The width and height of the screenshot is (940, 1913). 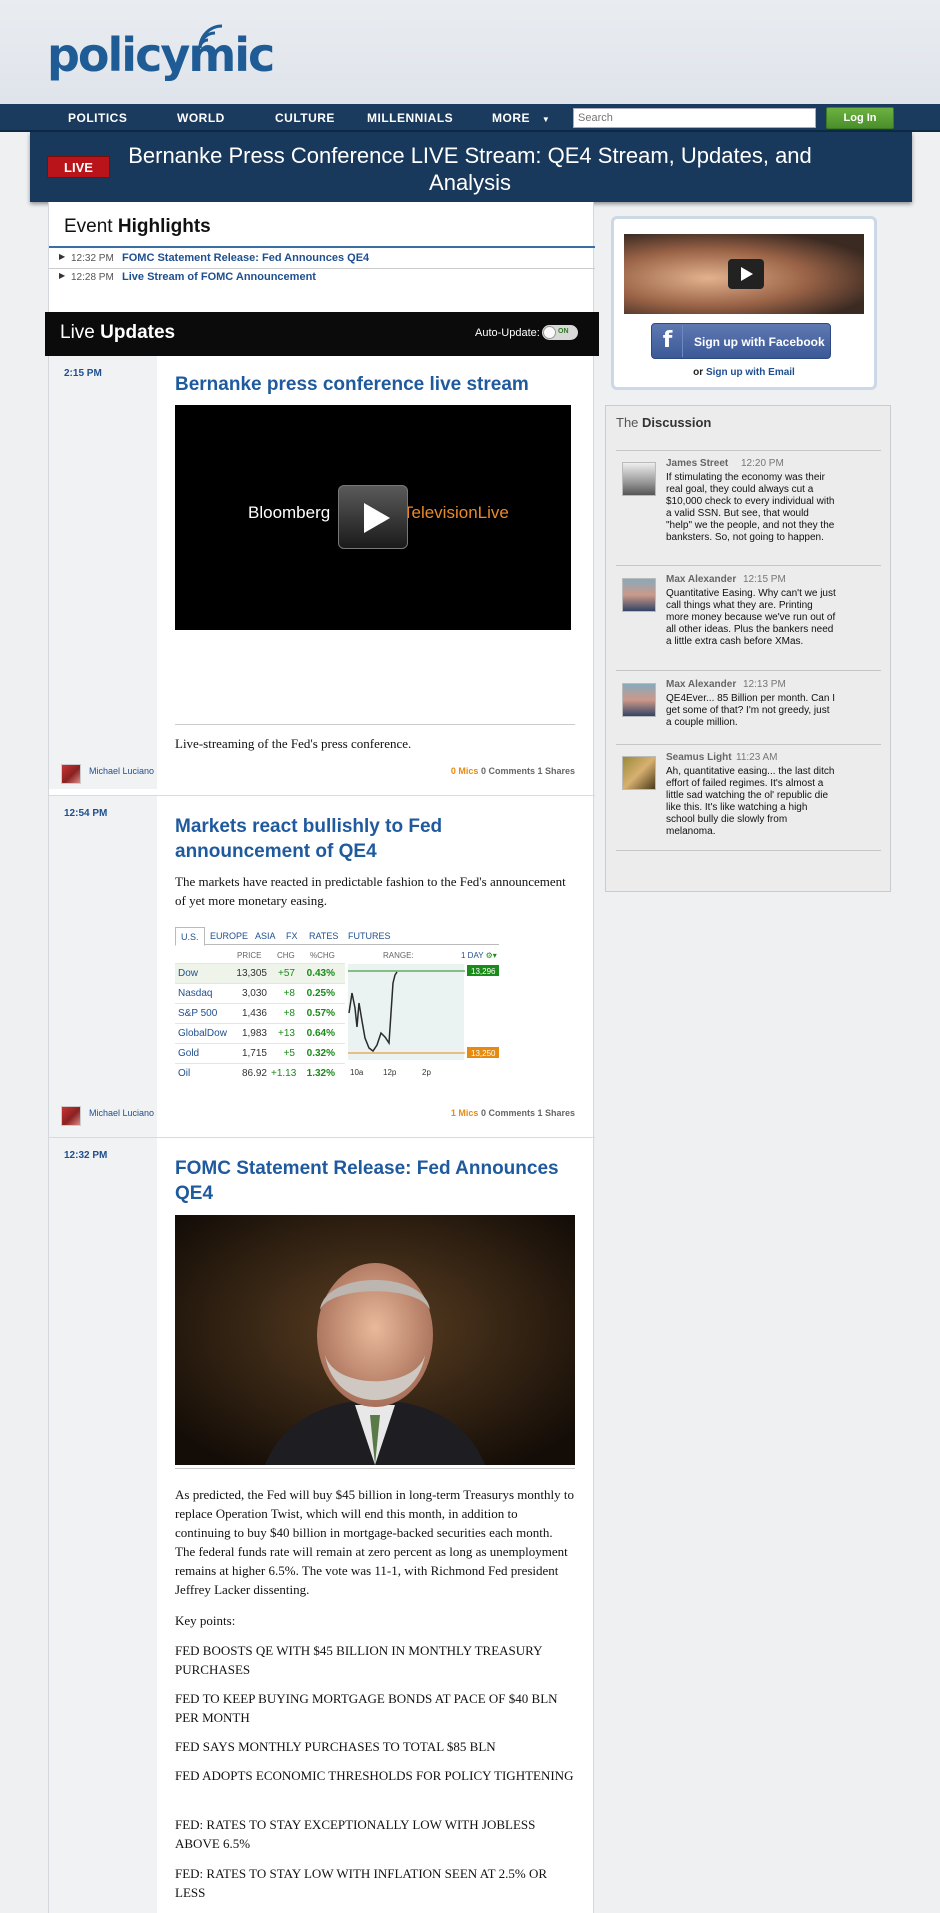 I want to click on tab-europe: EUROPE, so click(x=229, y=936).